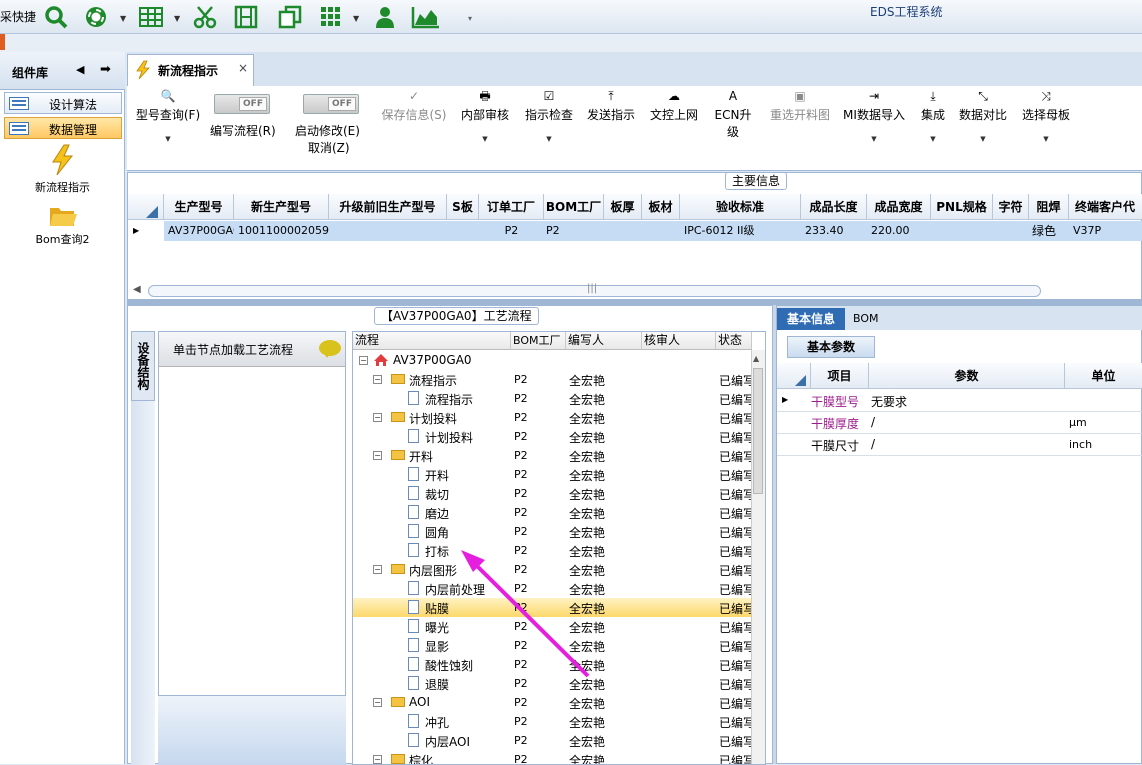  What do you see at coordinates (889, 401) in the screenshot?
I see `param-value-cell: 无要求` at bounding box center [889, 401].